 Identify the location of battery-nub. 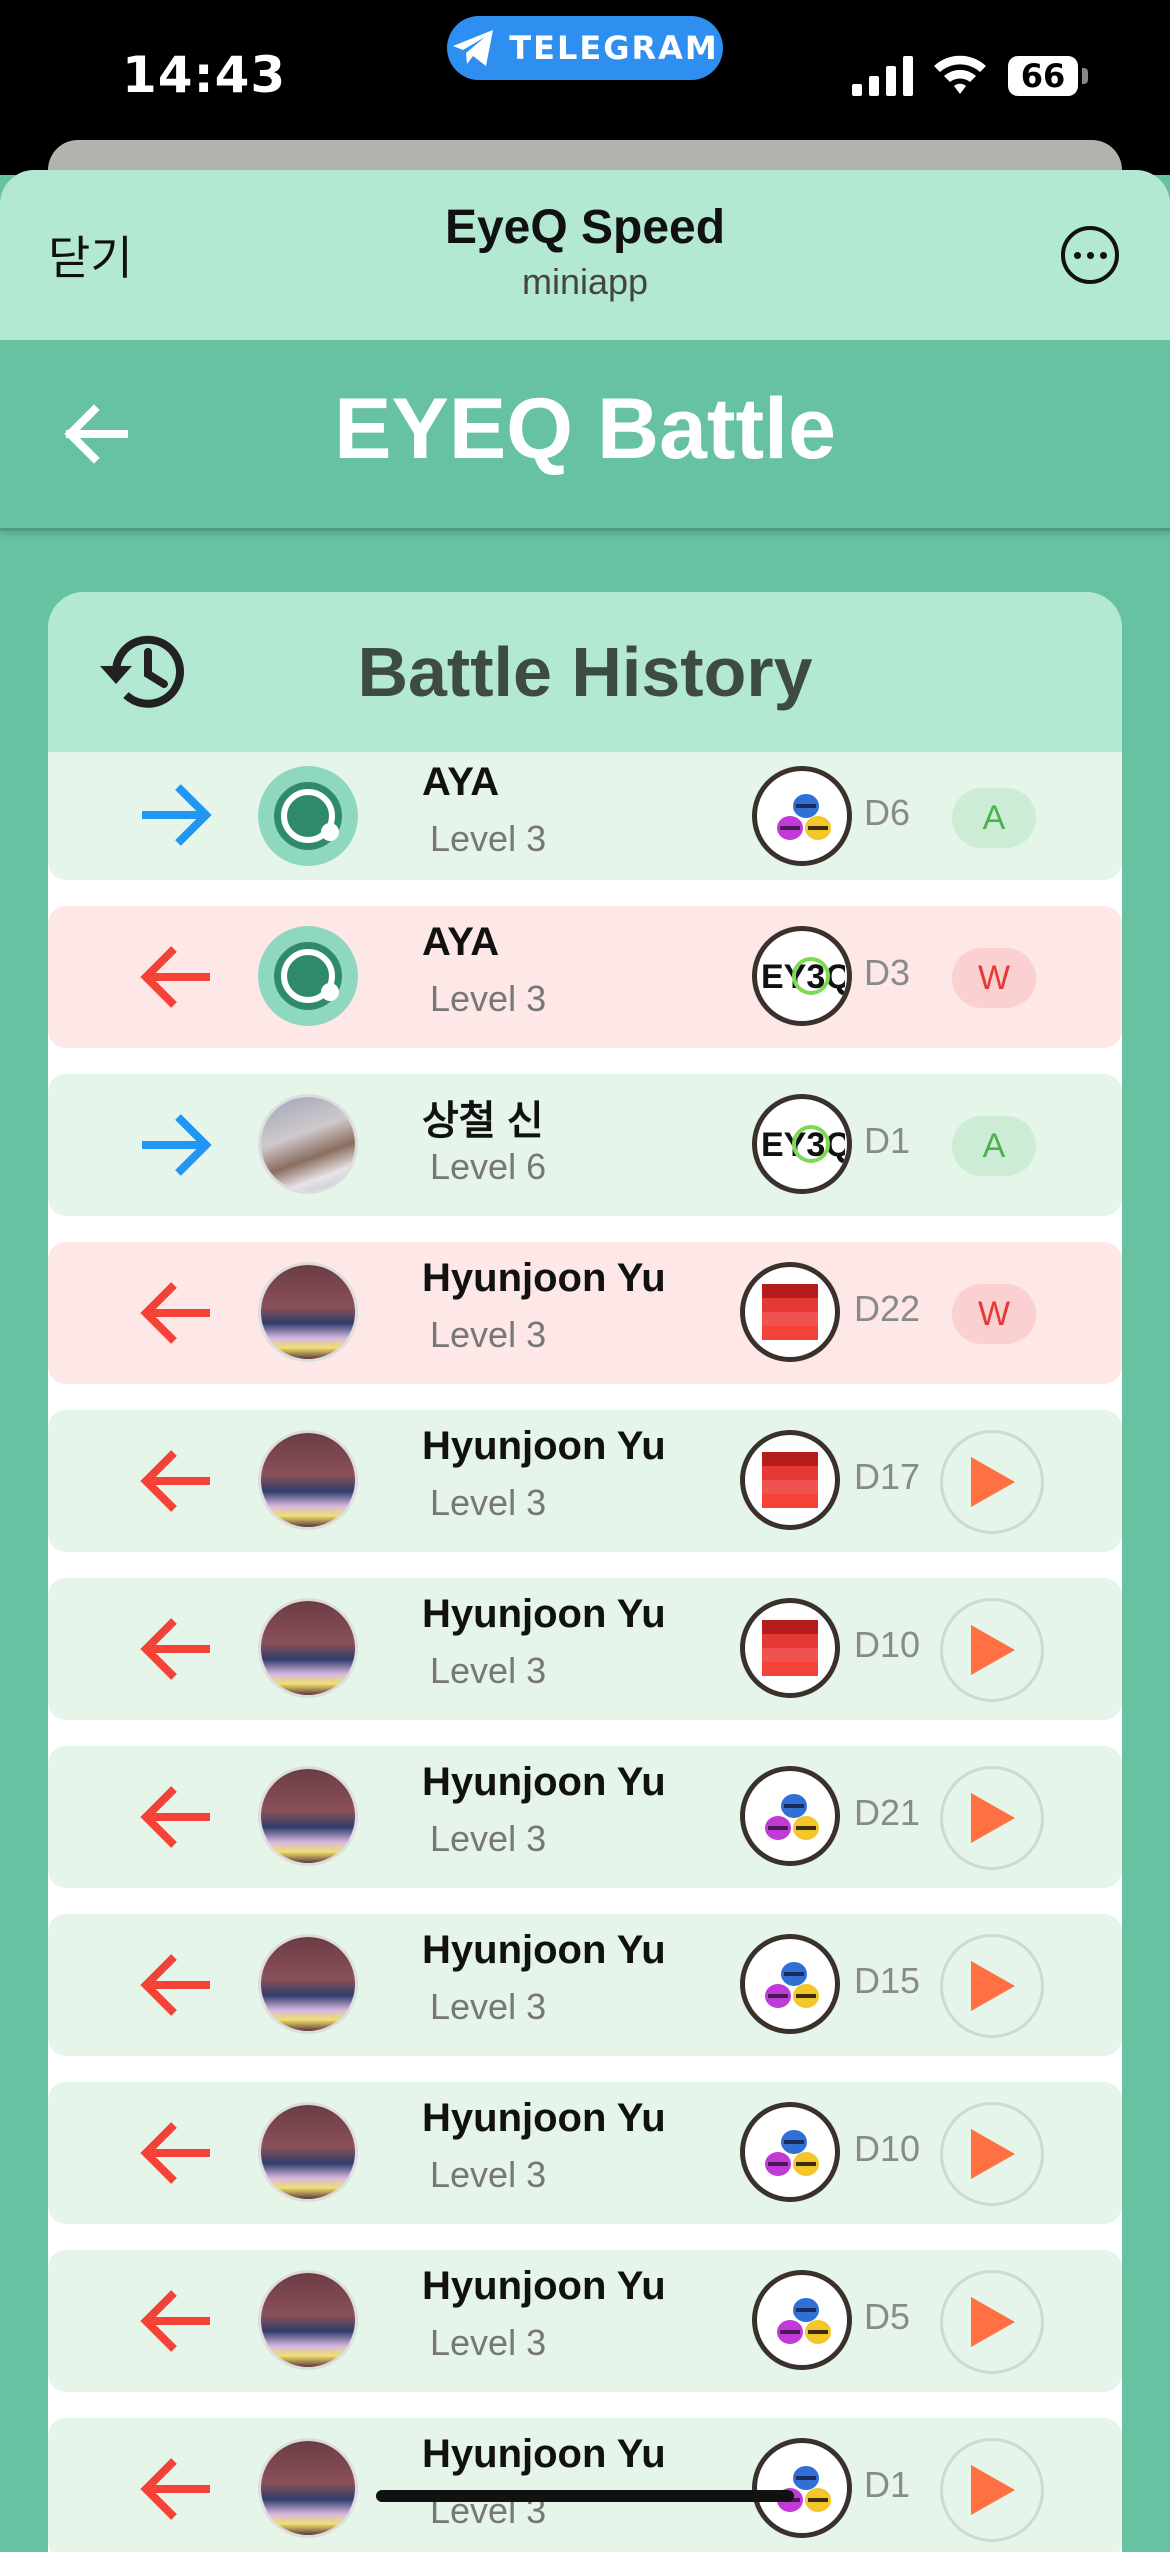
(1085, 76).